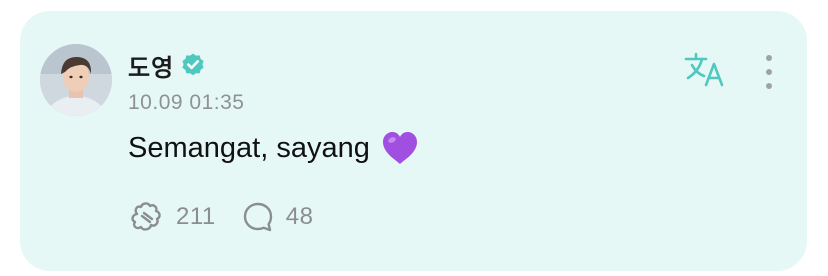 This screenshot has height=276, width=828. What do you see at coordinates (257, 217) in the screenshot?
I see `comment-bubble-icon` at bounding box center [257, 217].